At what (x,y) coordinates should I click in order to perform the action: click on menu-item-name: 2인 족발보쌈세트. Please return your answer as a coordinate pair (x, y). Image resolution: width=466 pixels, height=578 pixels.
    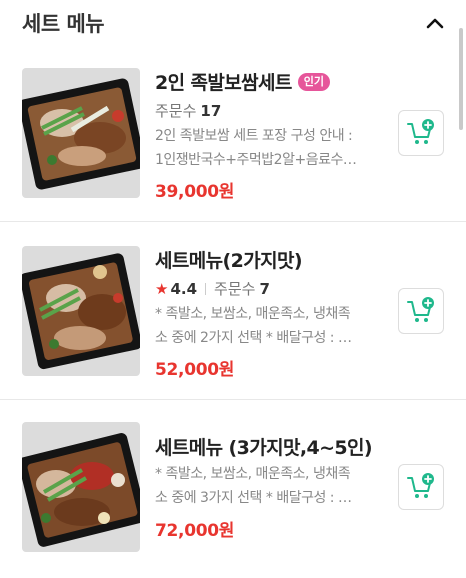
    Looking at the image, I should click on (223, 83).